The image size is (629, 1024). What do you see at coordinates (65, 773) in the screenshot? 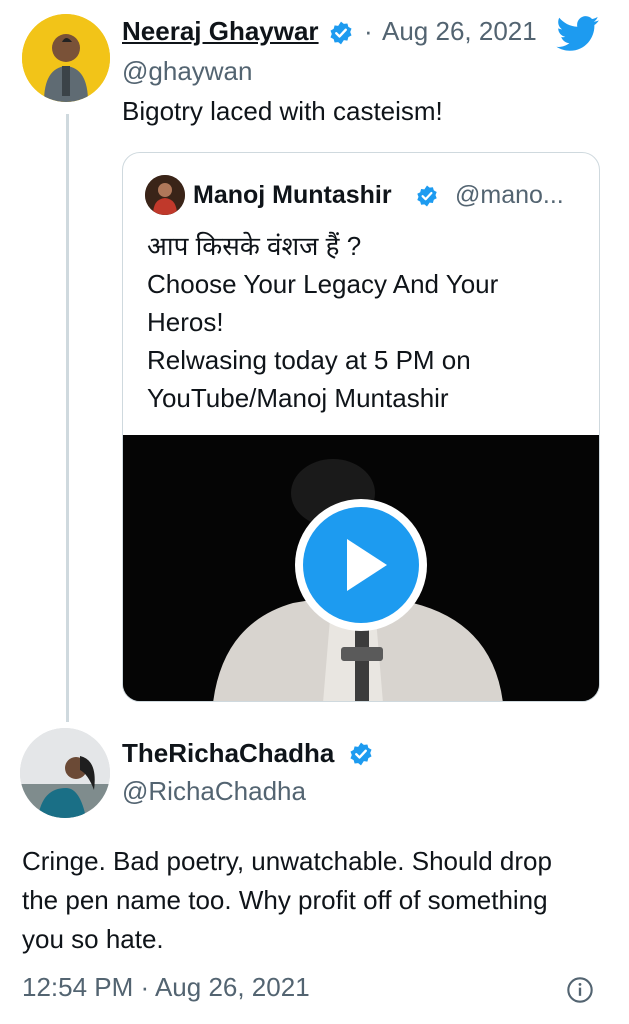
I see `avatar-richa-chadha` at bounding box center [65, 773].